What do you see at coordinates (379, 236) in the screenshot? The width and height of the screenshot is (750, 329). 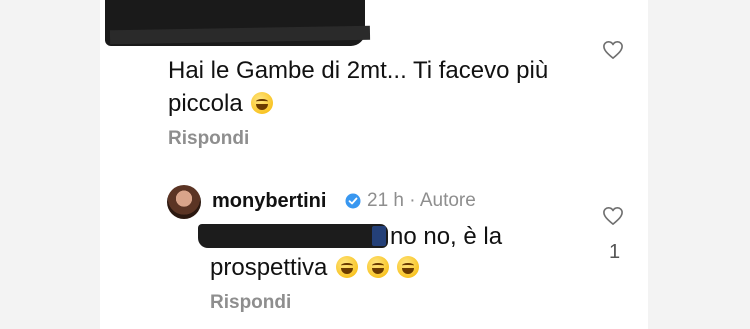 I see `mention-link-fragment` at bounding box center [379, 236].